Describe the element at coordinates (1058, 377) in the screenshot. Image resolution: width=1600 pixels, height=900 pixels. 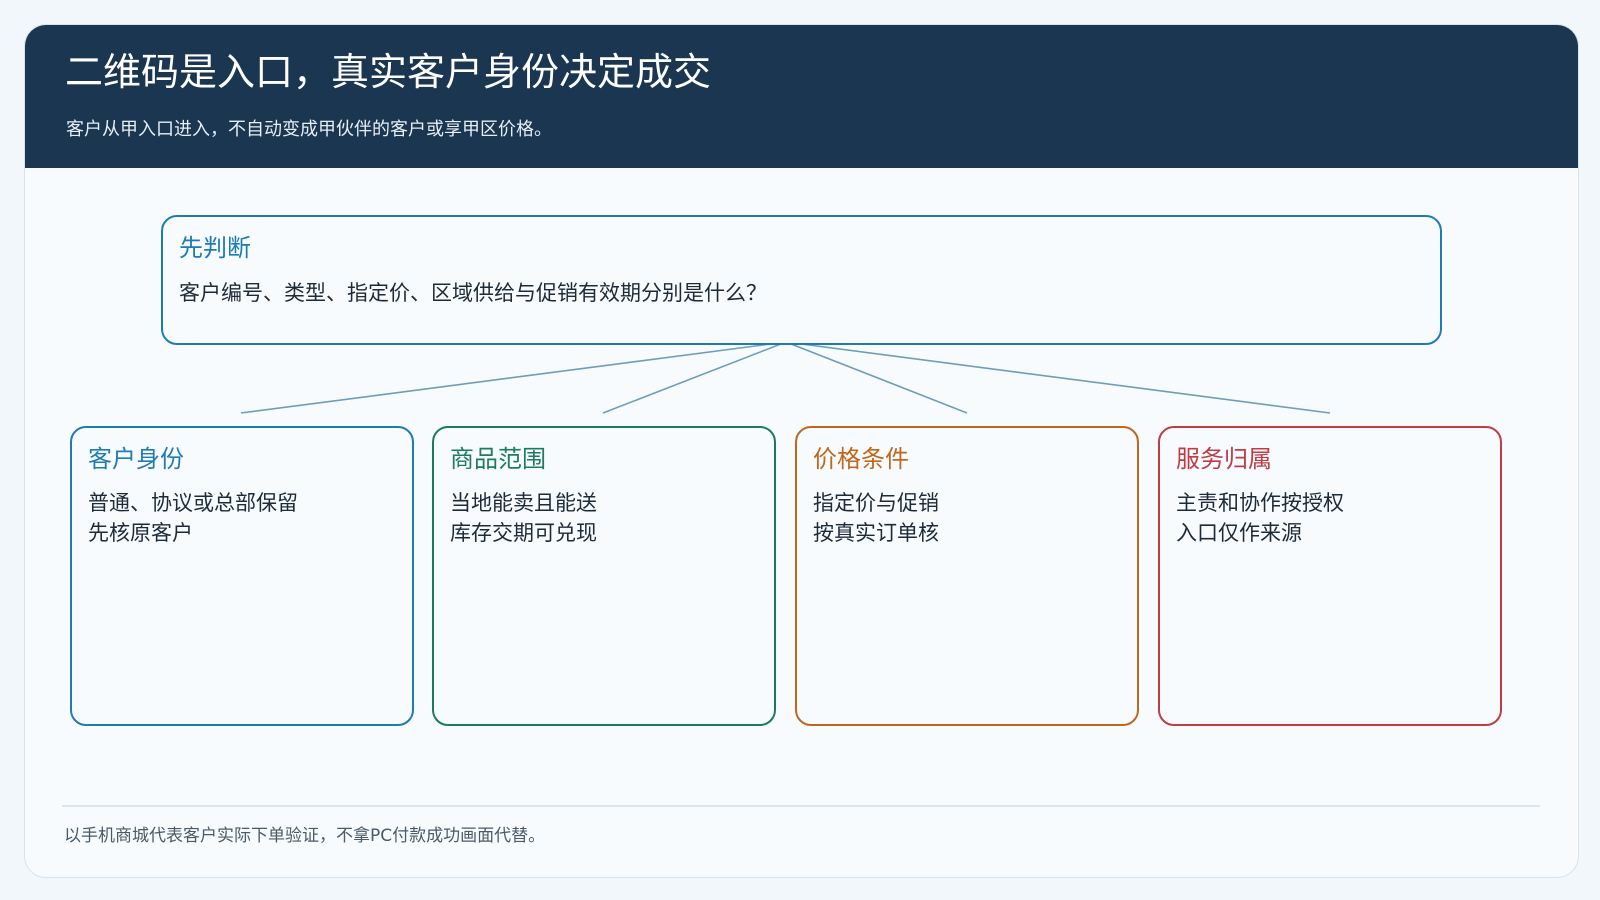
I see `connector-line-service` at that location.